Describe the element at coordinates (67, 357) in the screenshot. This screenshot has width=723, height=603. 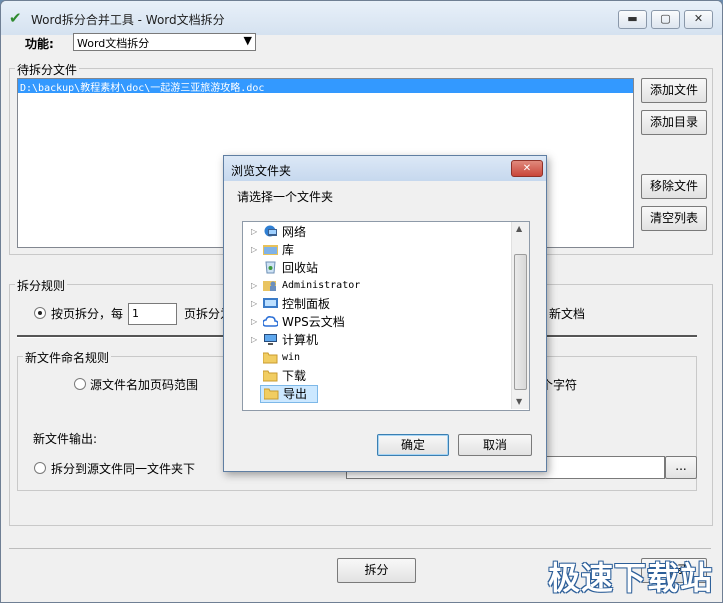
I see `naming-legend: 新文件命名规则` at that location.